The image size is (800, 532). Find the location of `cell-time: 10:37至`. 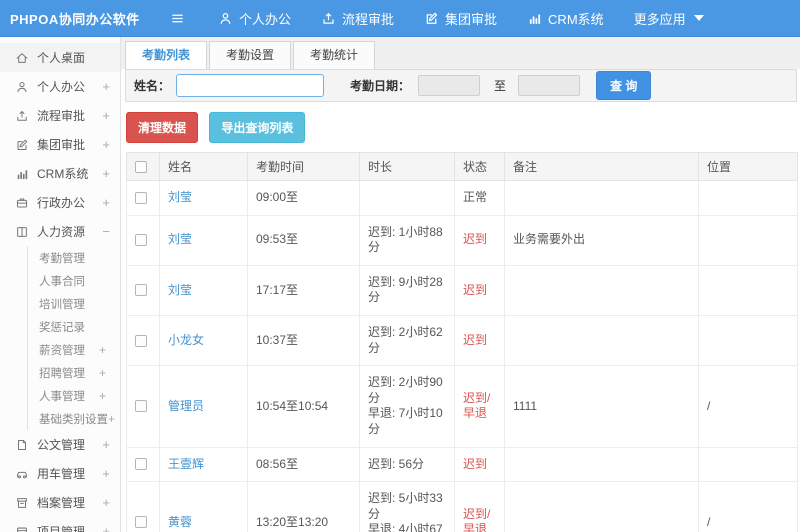

cell-time: 10:37至 is located at coordinates (303, 340).